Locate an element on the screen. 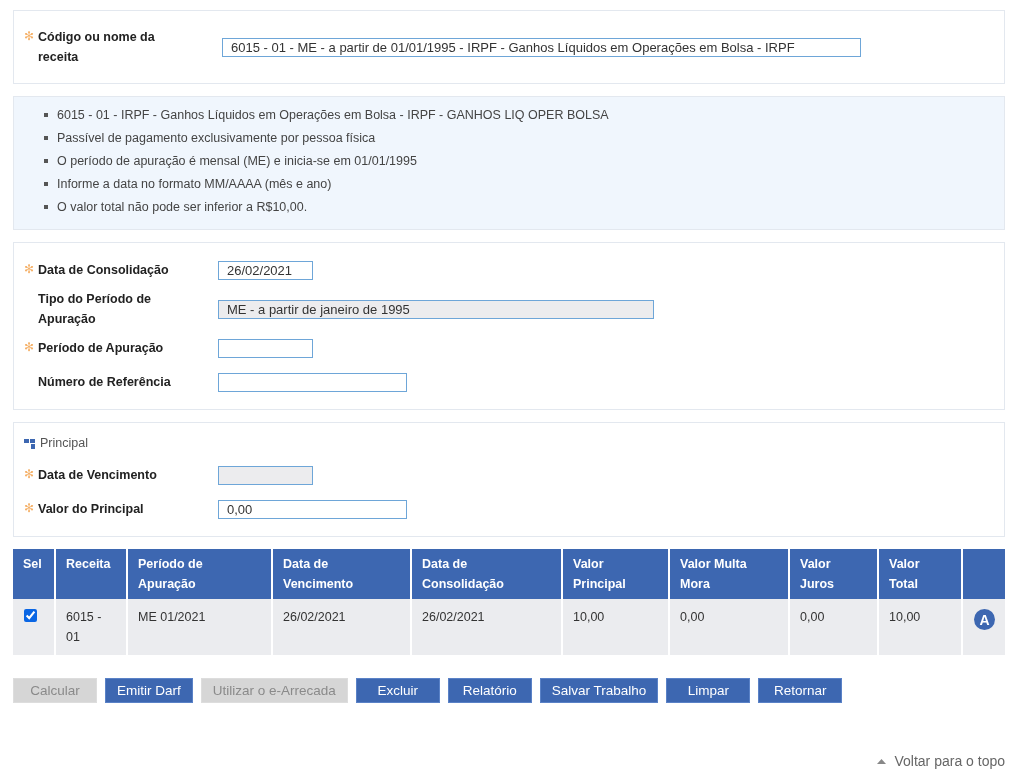 The width and height of the screenshot is (1024, 779). caret-up-icon is located at coordinates (882, 761).